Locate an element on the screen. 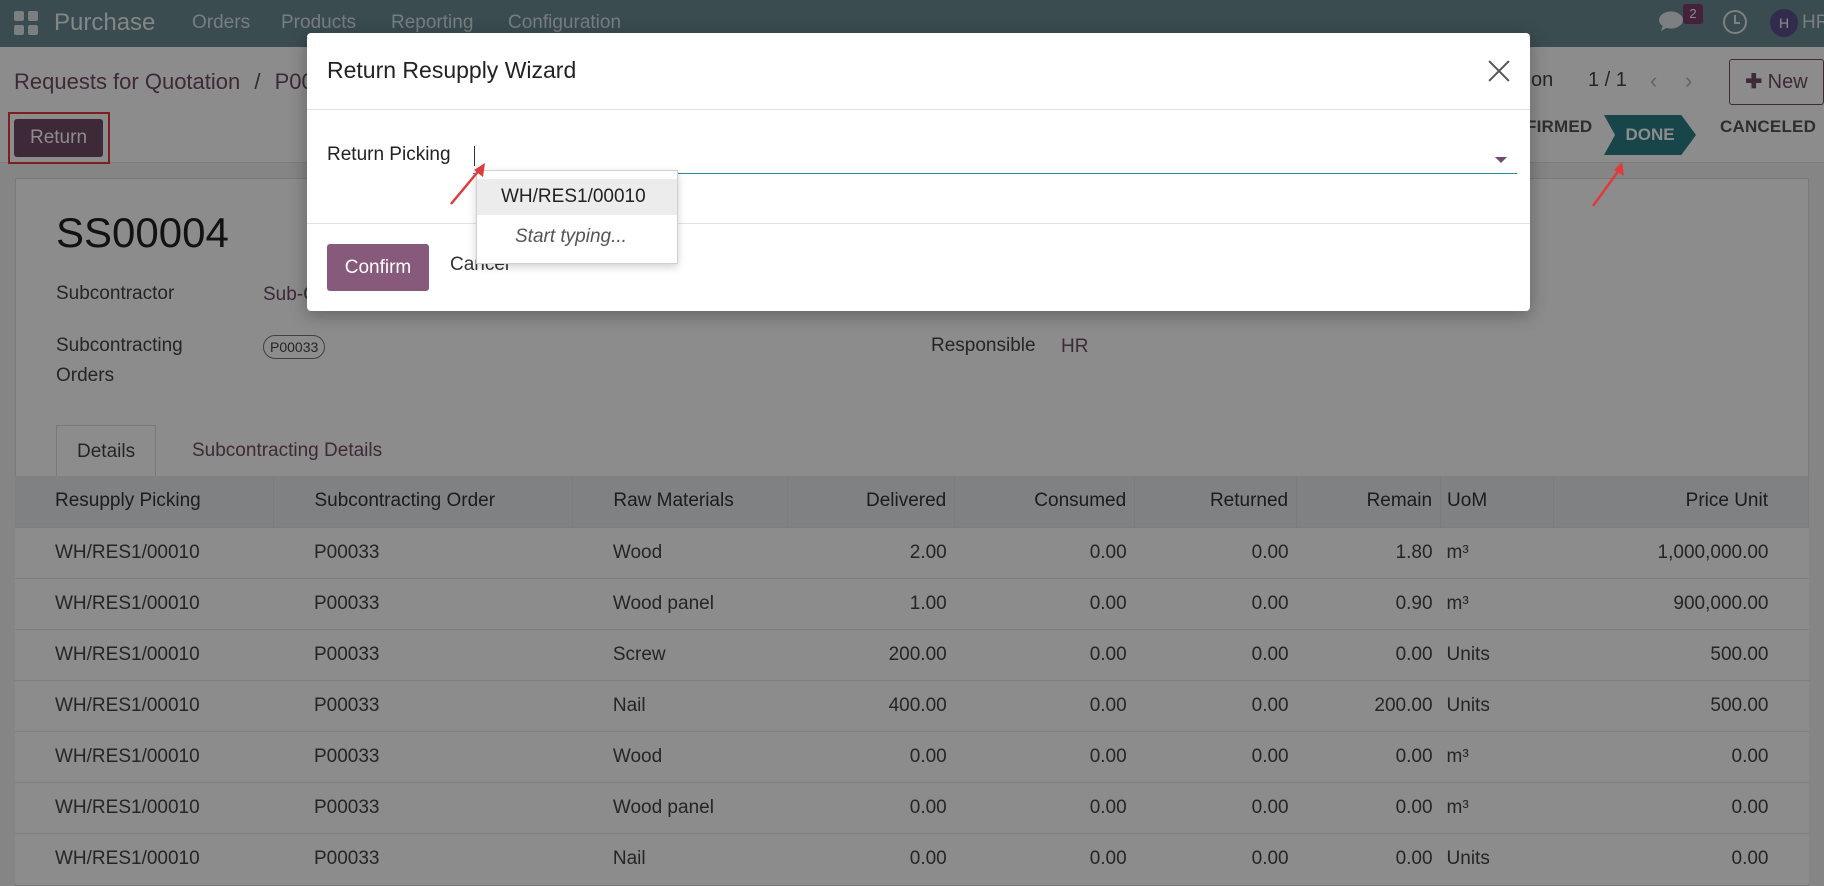 The height and width of the screenshot is (886, 1824). modal-title: Return Resupply Wizard is located at coordinates (452, 70).